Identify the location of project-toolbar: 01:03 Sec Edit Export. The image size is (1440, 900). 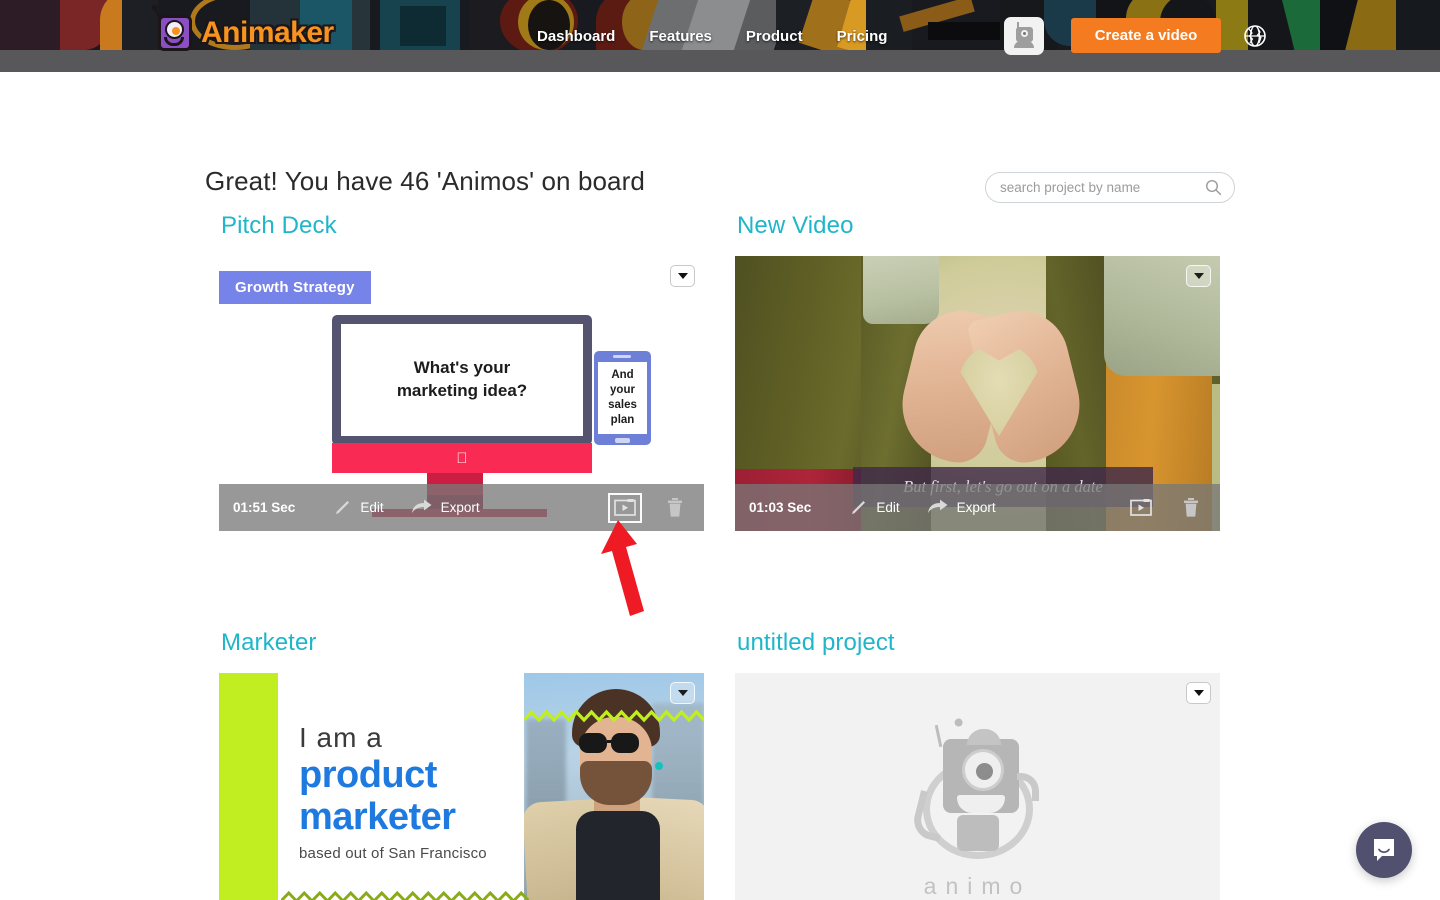
(977, 507).